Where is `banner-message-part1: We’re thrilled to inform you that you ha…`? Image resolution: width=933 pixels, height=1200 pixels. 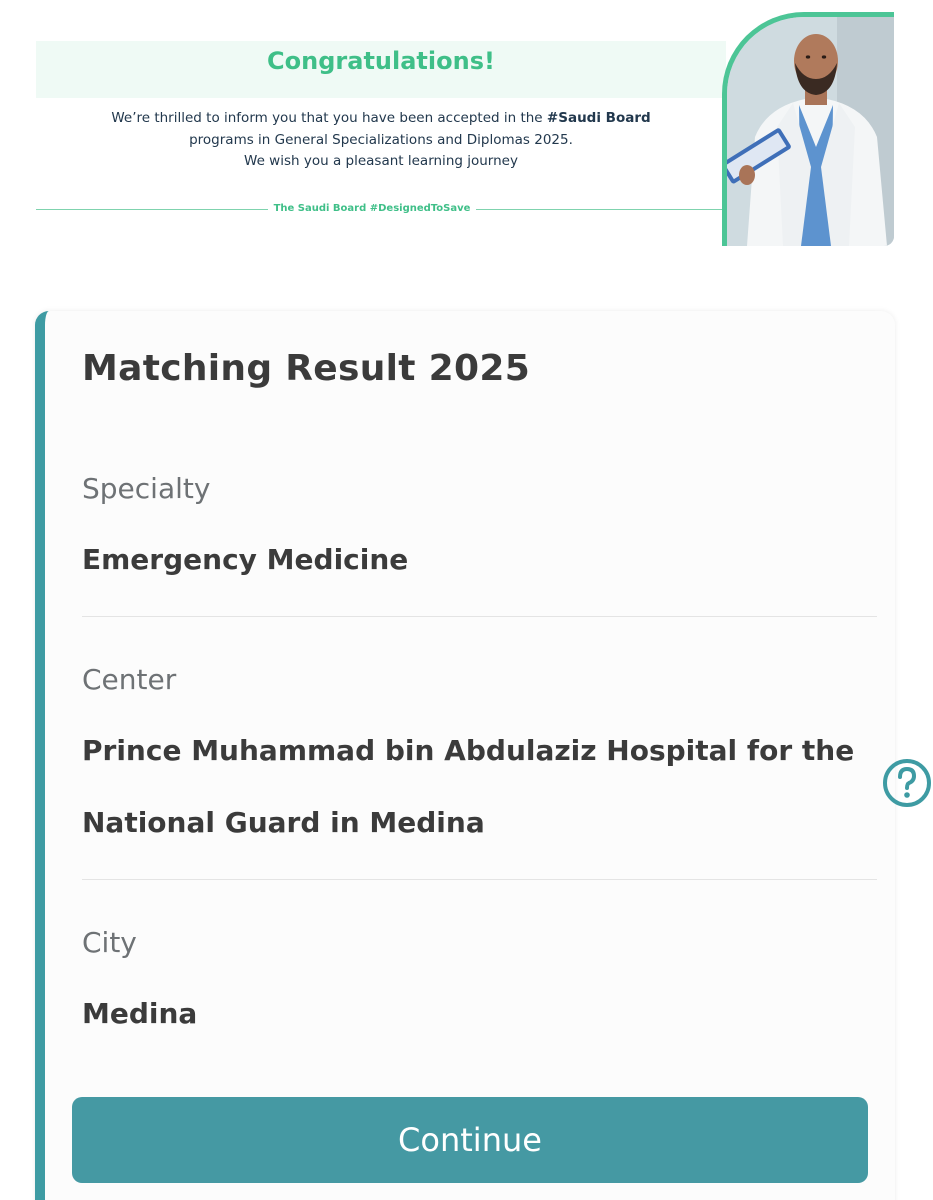
banner-message-part1: We’re thrilled to inform you that you ha… is located at coordinates (329, 118).